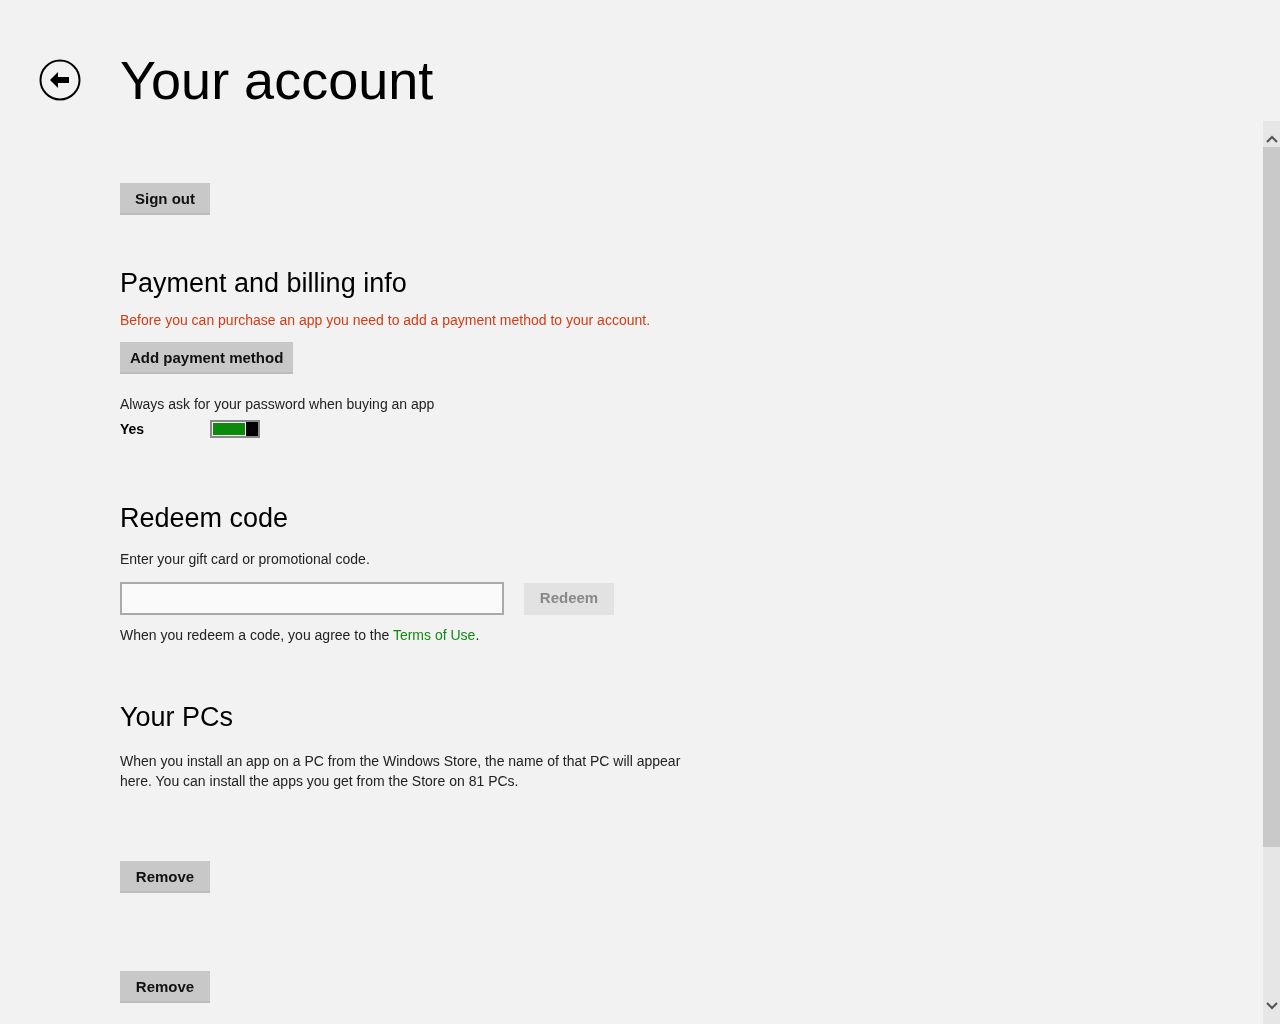 Image resolution: width=1280 pixels, height=1024 pixels. What do you see at coordinates (133, 429) in the screenshot?
I see `toggle-state-text: Yes` at bounding box center [133, 429].